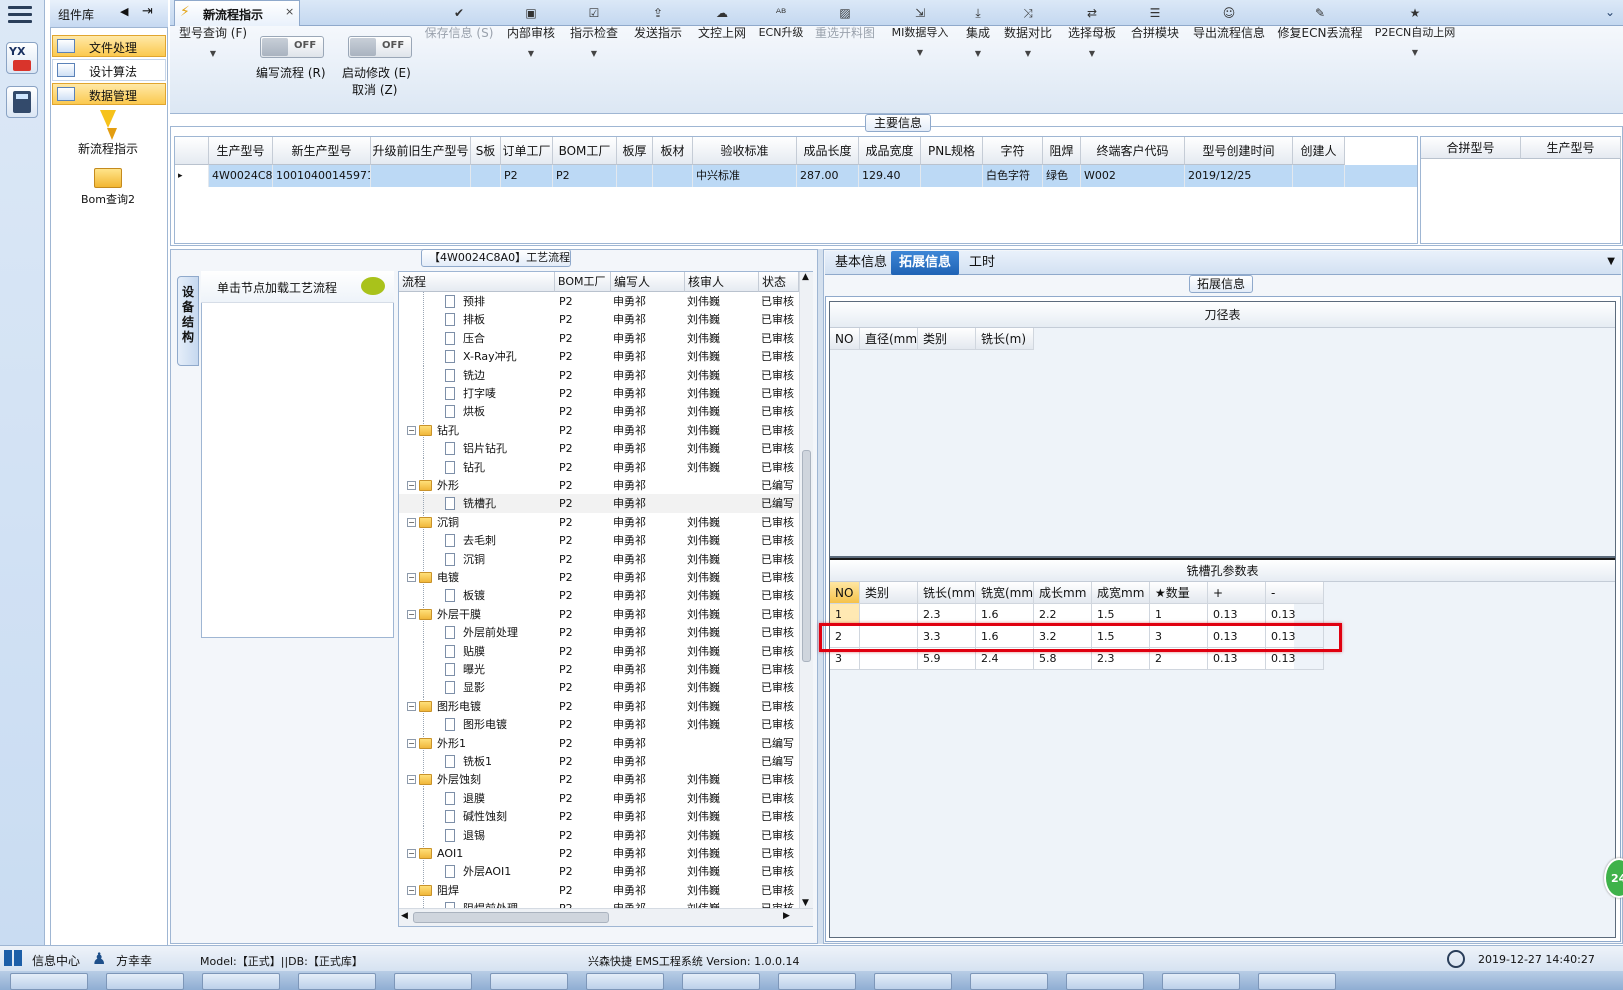 The width and height of the screenshot is (1623, 990). What do you see at coordinates (1121, 593) in the screenshot?
I see `column-header: 成宽mm` at bounding box center [1121, 593].